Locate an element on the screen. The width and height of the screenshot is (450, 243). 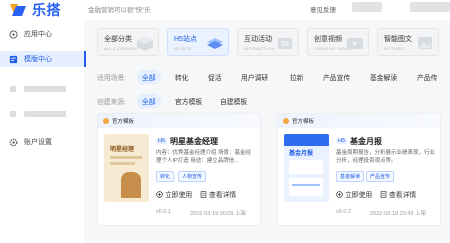
card-version: v0.0.2 is located at coordinates (343, 212).